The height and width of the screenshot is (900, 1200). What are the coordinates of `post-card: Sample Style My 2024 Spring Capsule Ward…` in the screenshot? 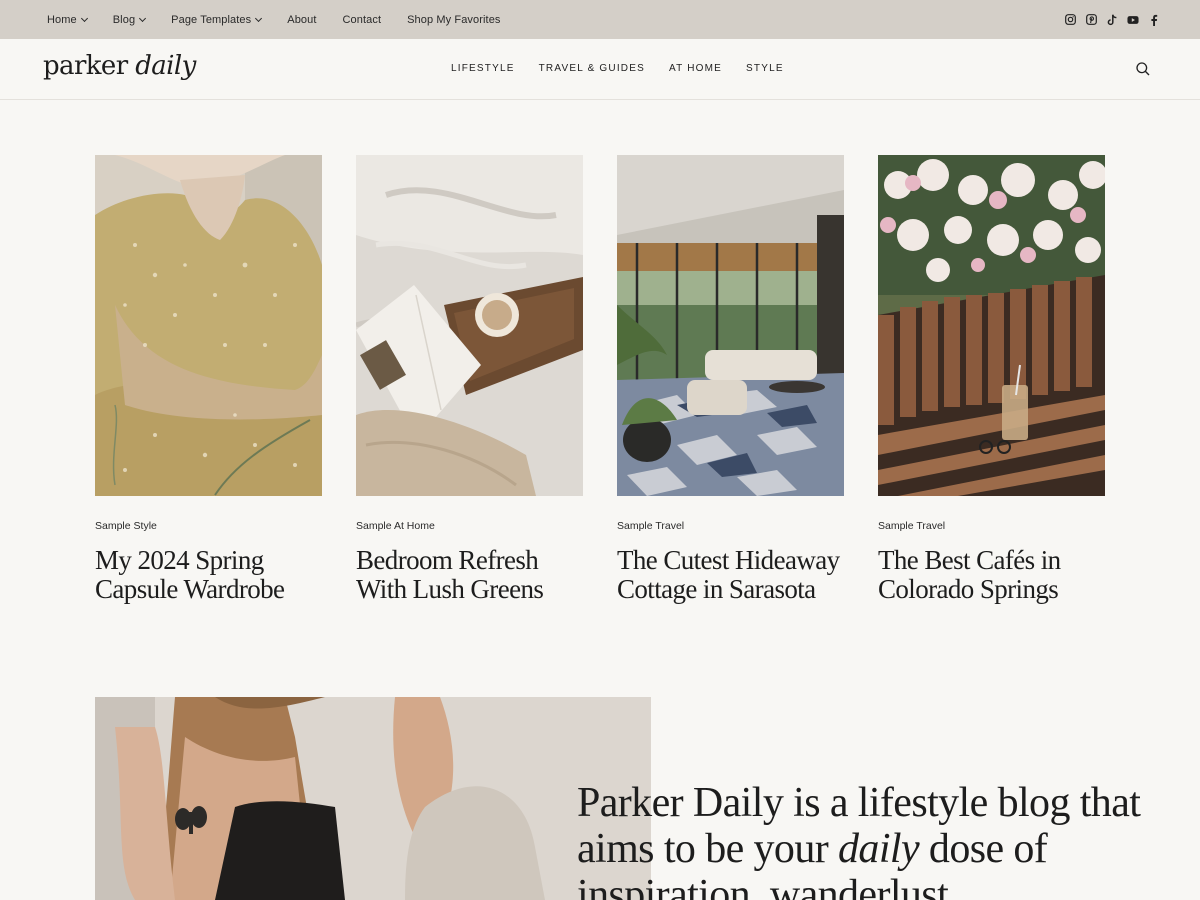 It's located at (208, 379).